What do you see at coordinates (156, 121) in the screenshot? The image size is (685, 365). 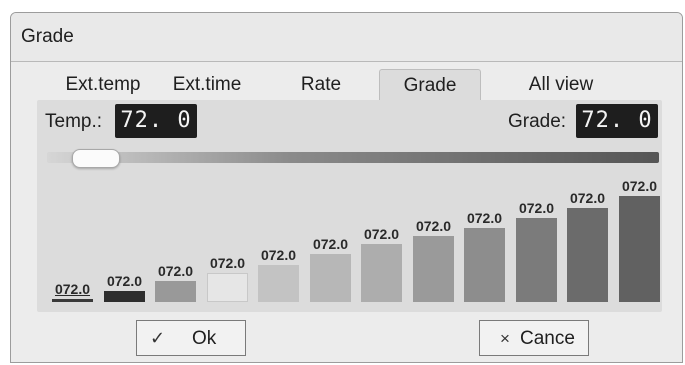 I see `temp-display: 72. 0` at bounding box center [156, 121].